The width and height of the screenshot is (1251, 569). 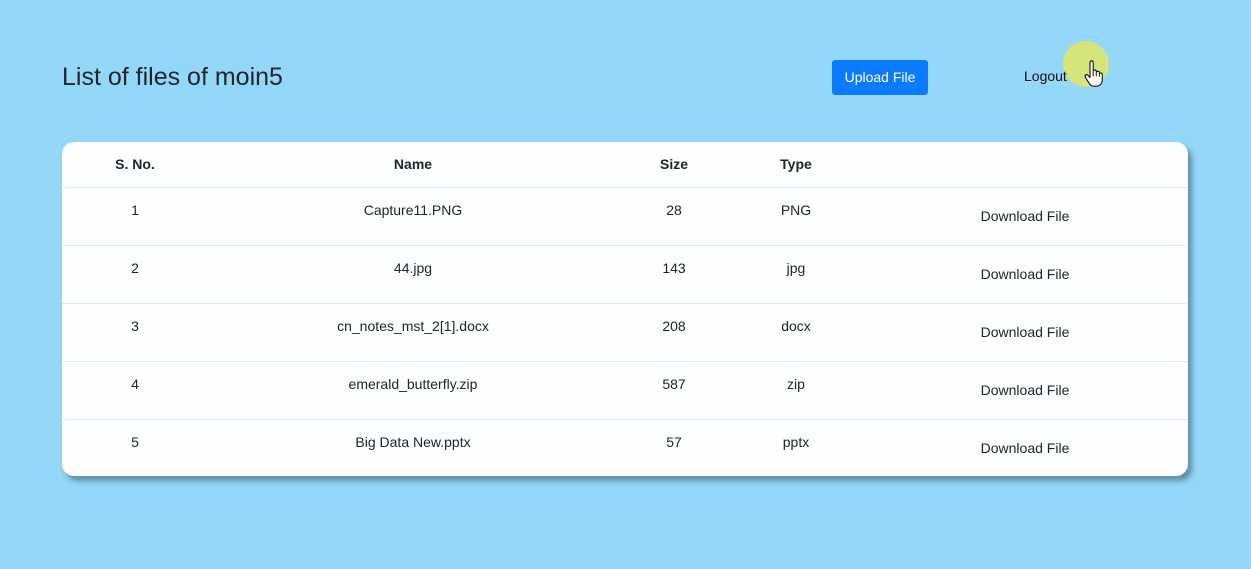 What do you see at coordinates (135, 325) in the screenshot?
I see `cell-sno: 3` at bounding box center [135, 325].